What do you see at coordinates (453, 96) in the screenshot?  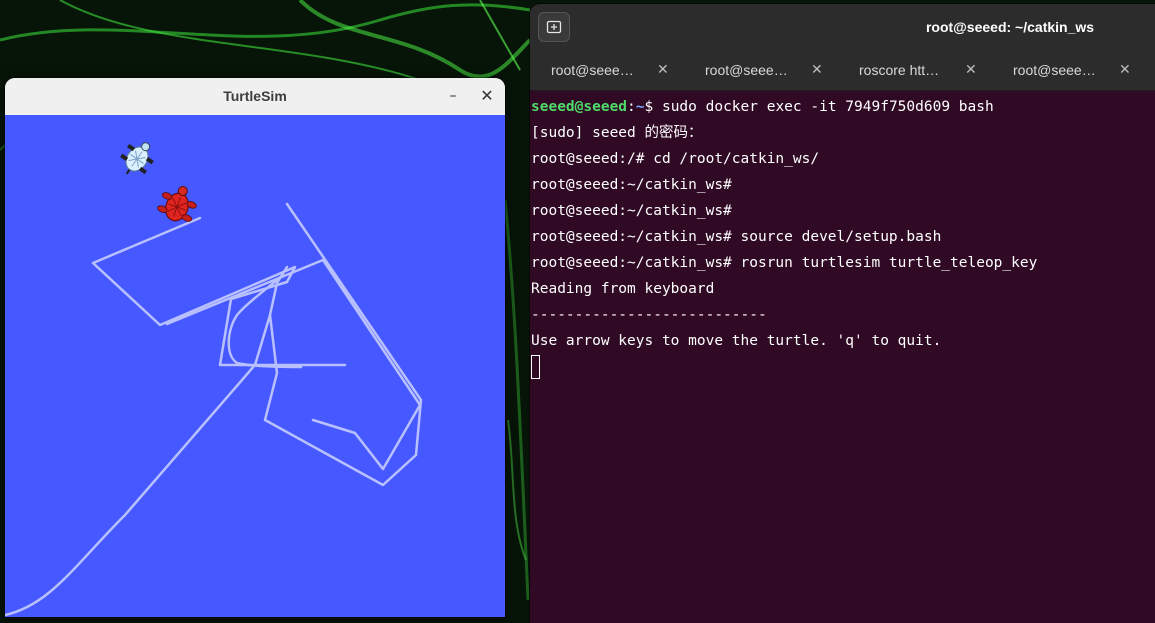 I see `minimize-button: –` at bounding box center [453, 96].